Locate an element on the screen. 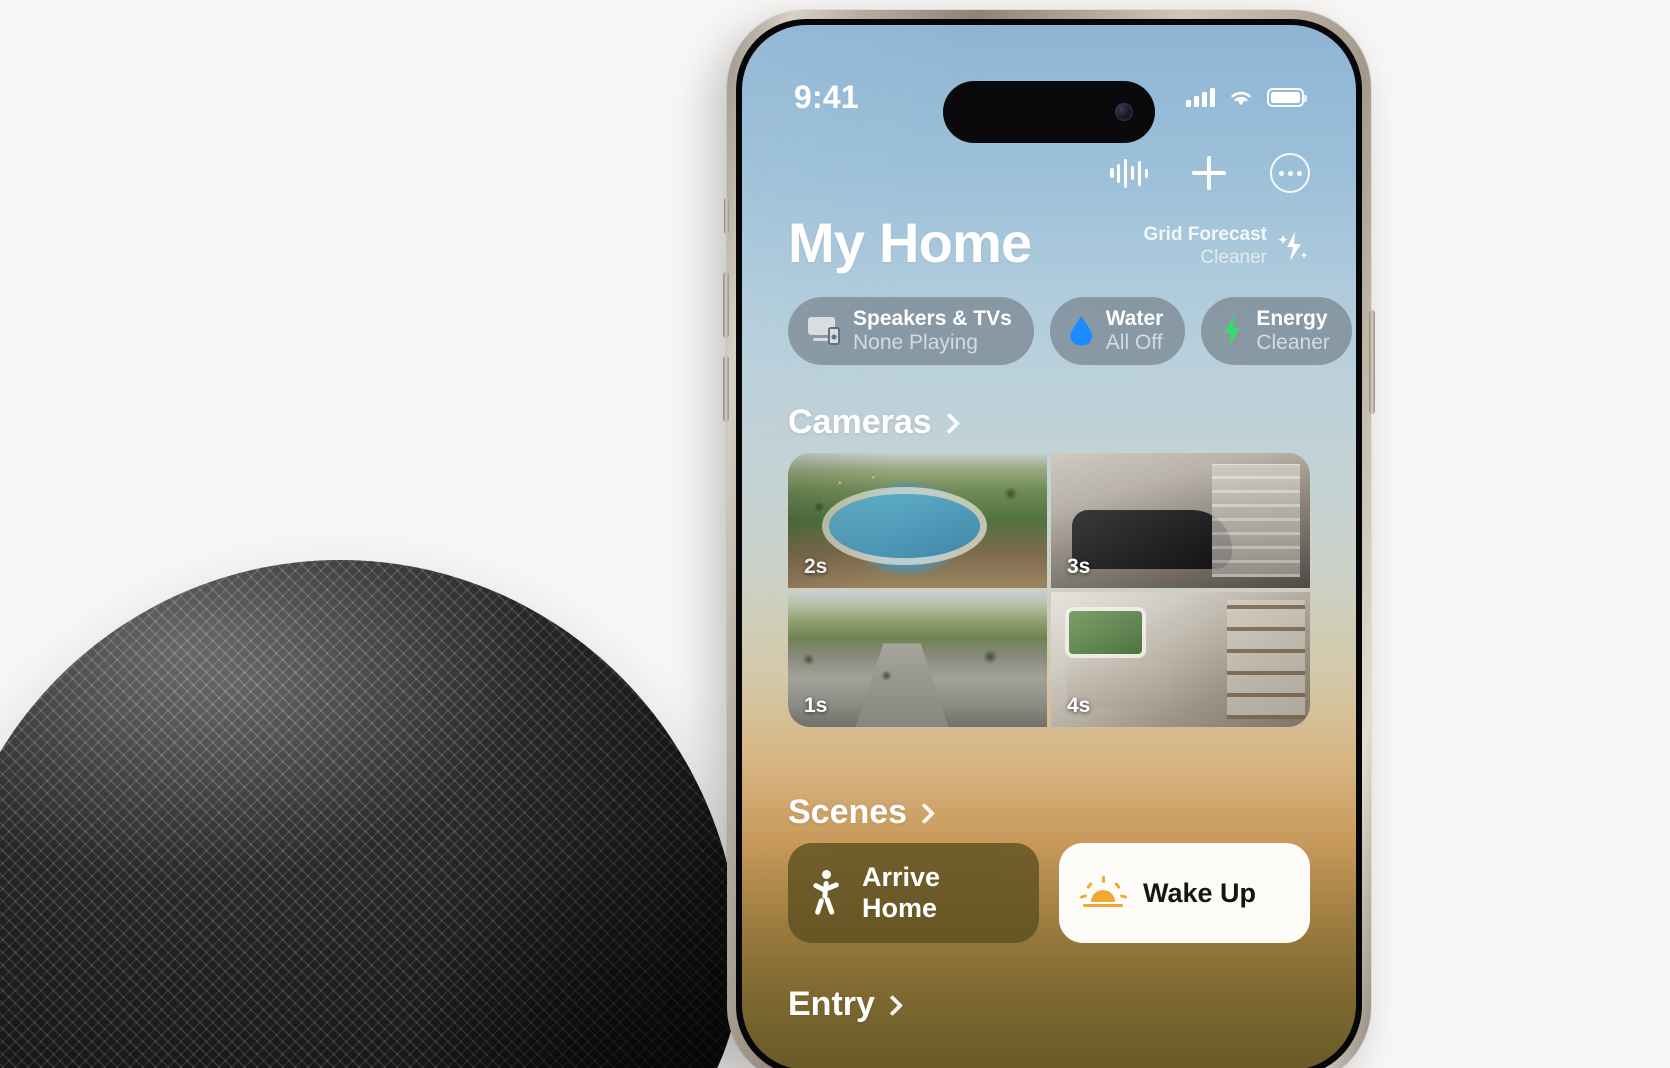 This screenshot has width=1670, height=1068. section-header-entry: Entry is located at coordinates (846, 1004).